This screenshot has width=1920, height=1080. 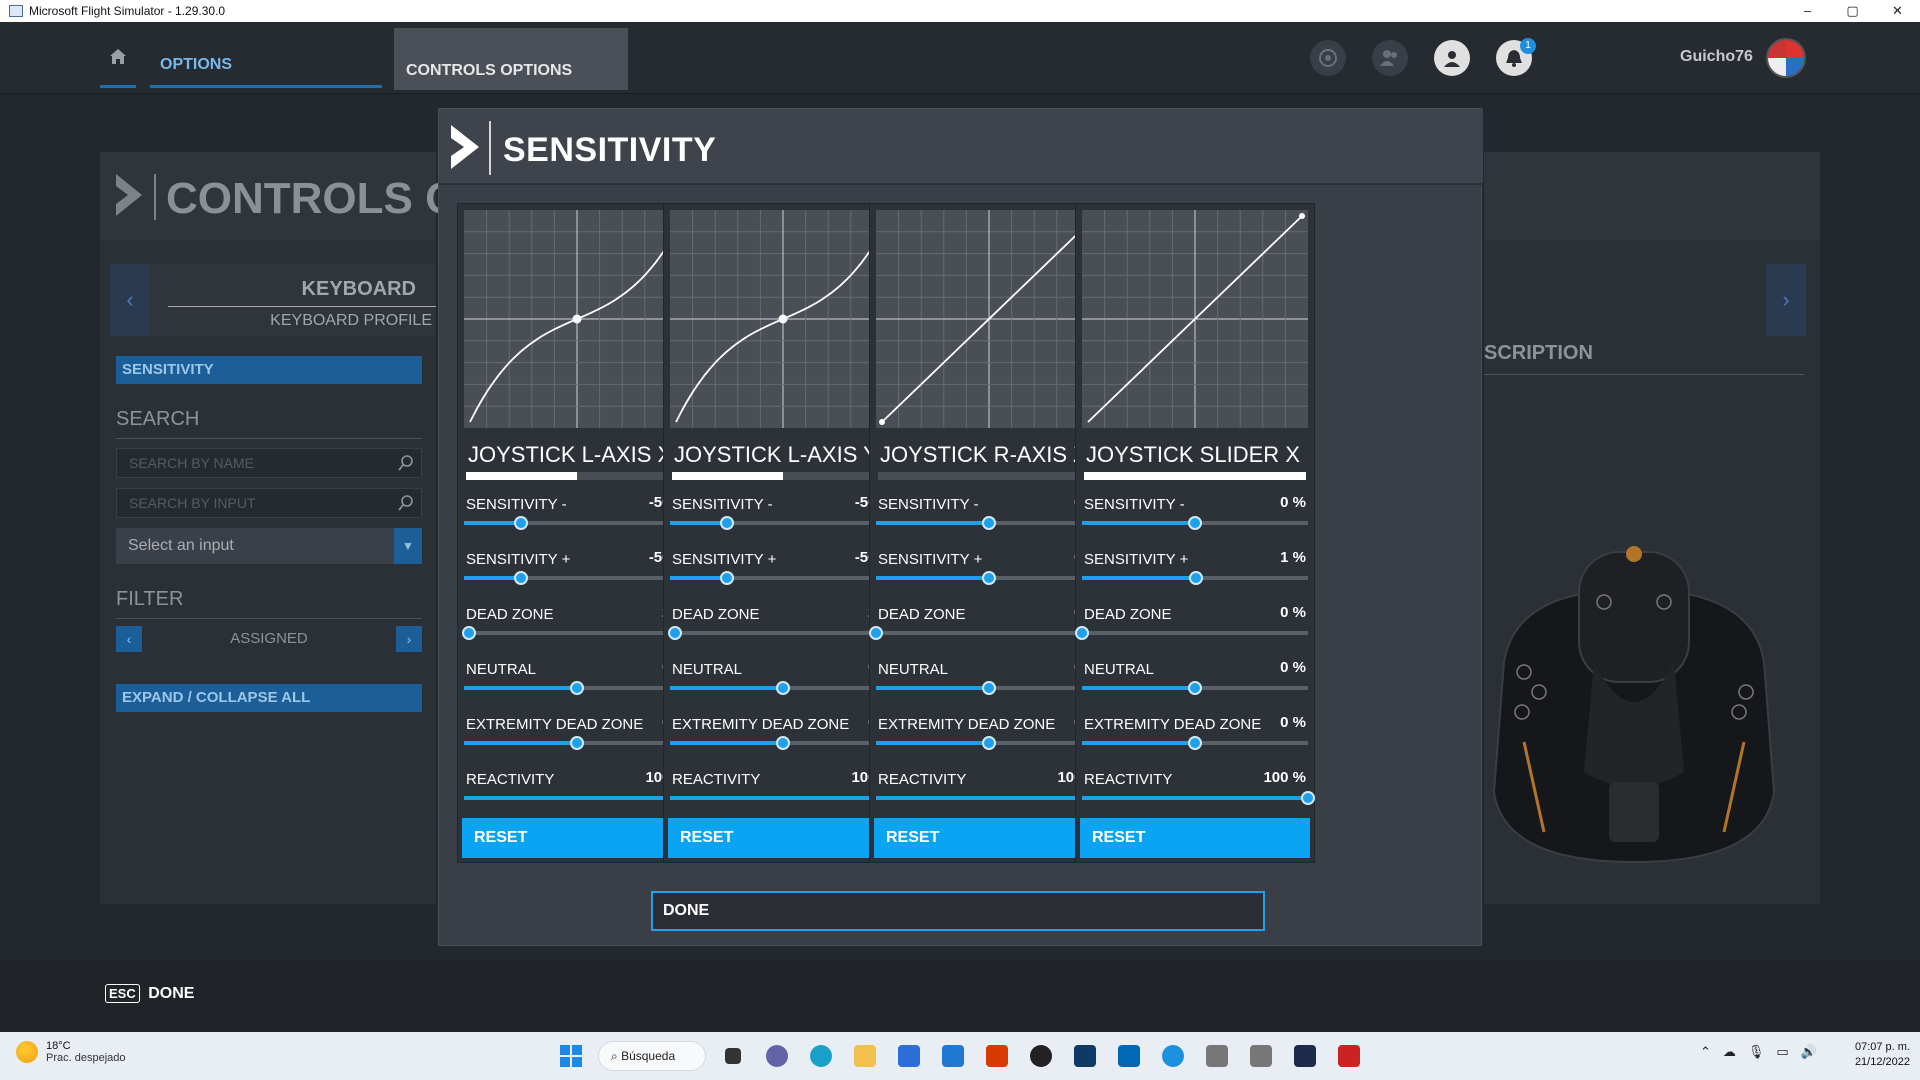 I want to click on nav-options-tab: OPTIONS, so click(x=266, y=68).